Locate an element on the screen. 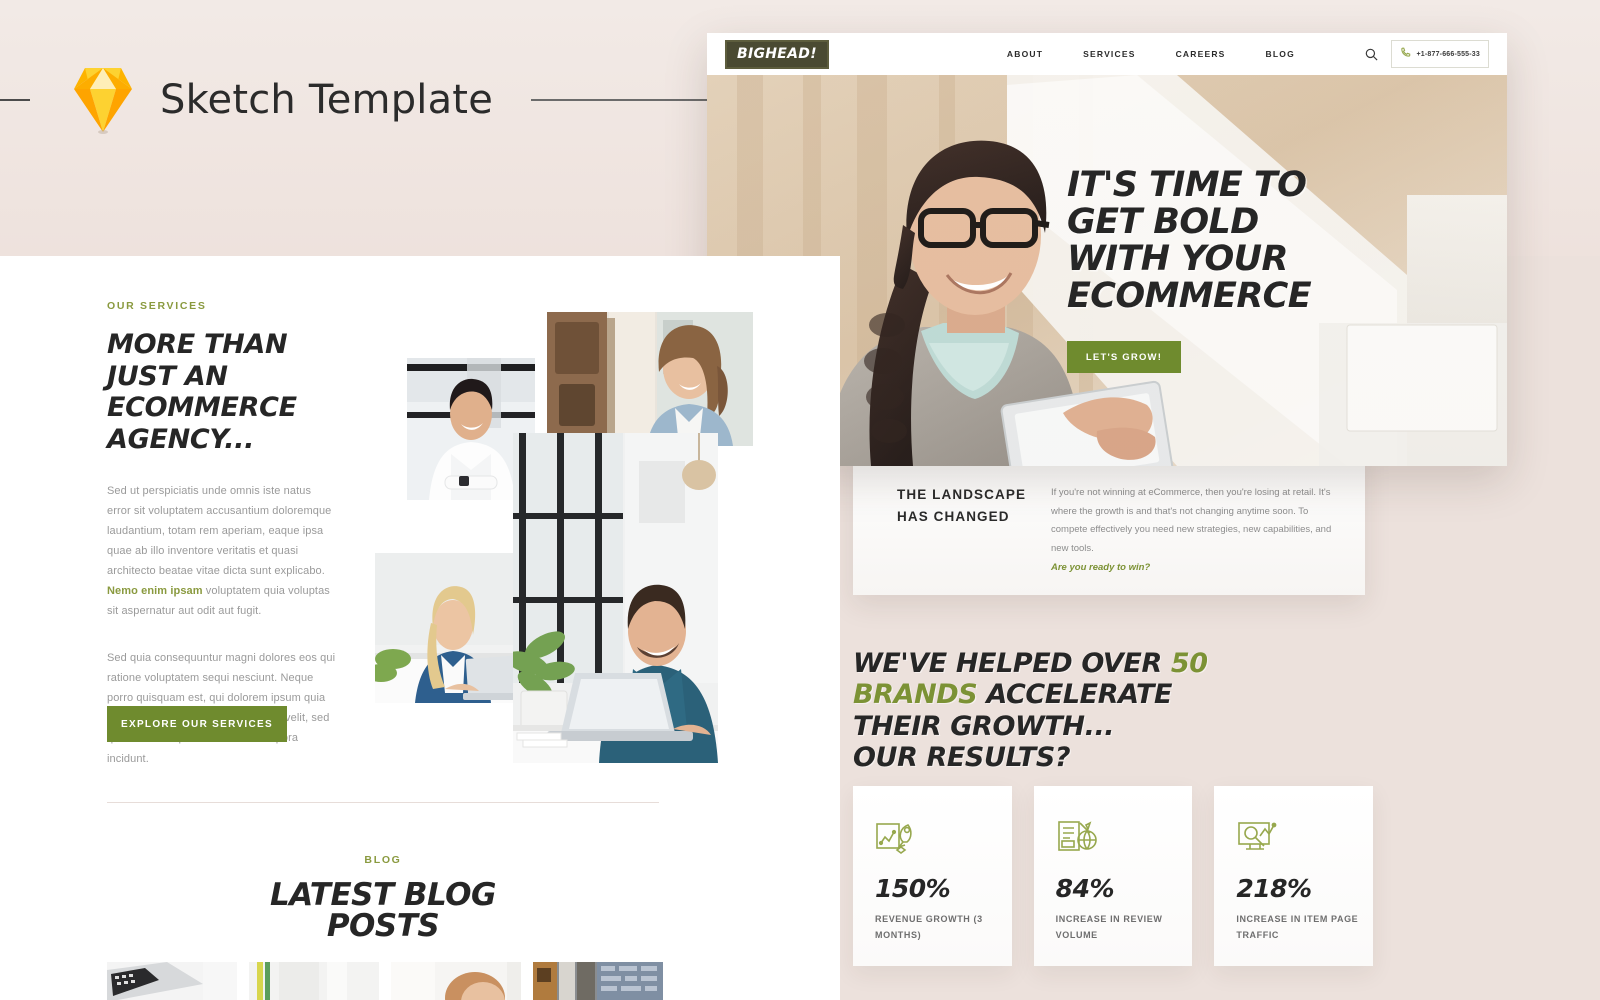  search-icon is located at coordinates (1371, 54).